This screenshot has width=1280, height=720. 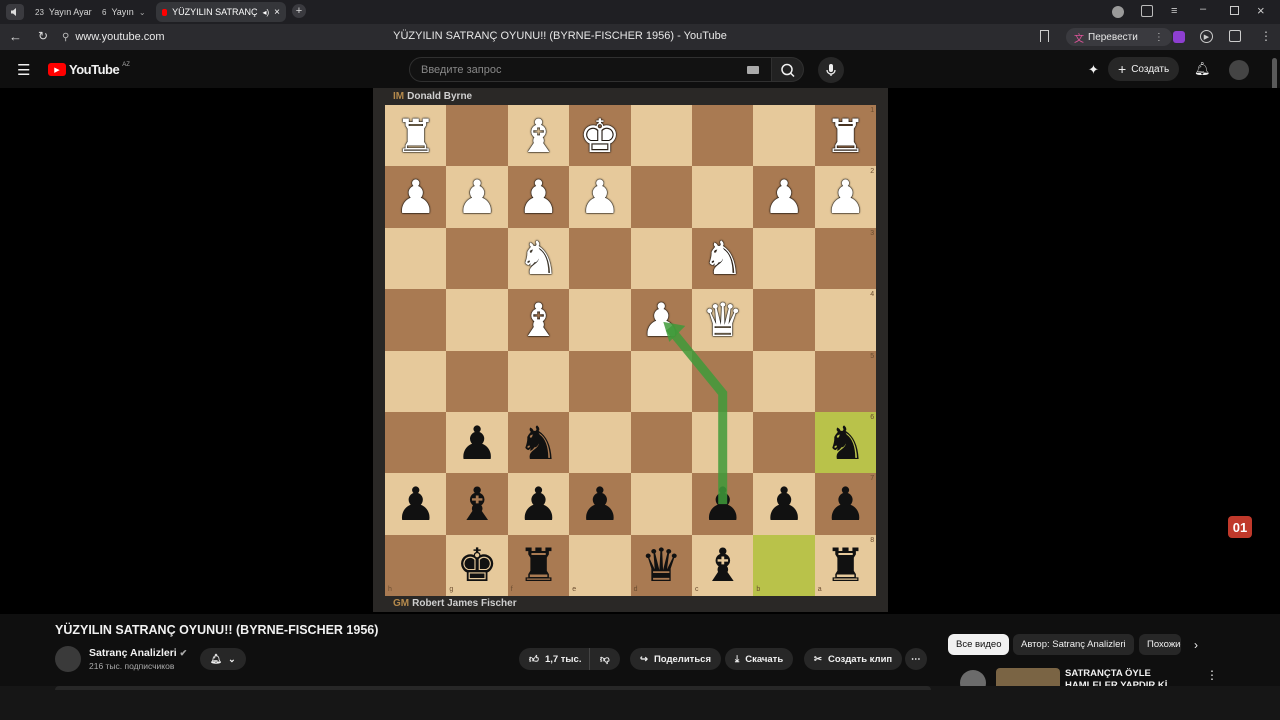 What do you see at coordinates (1235, 36) in the screenshot?
I see `collections-icon` at bounding box center [1235, 36].